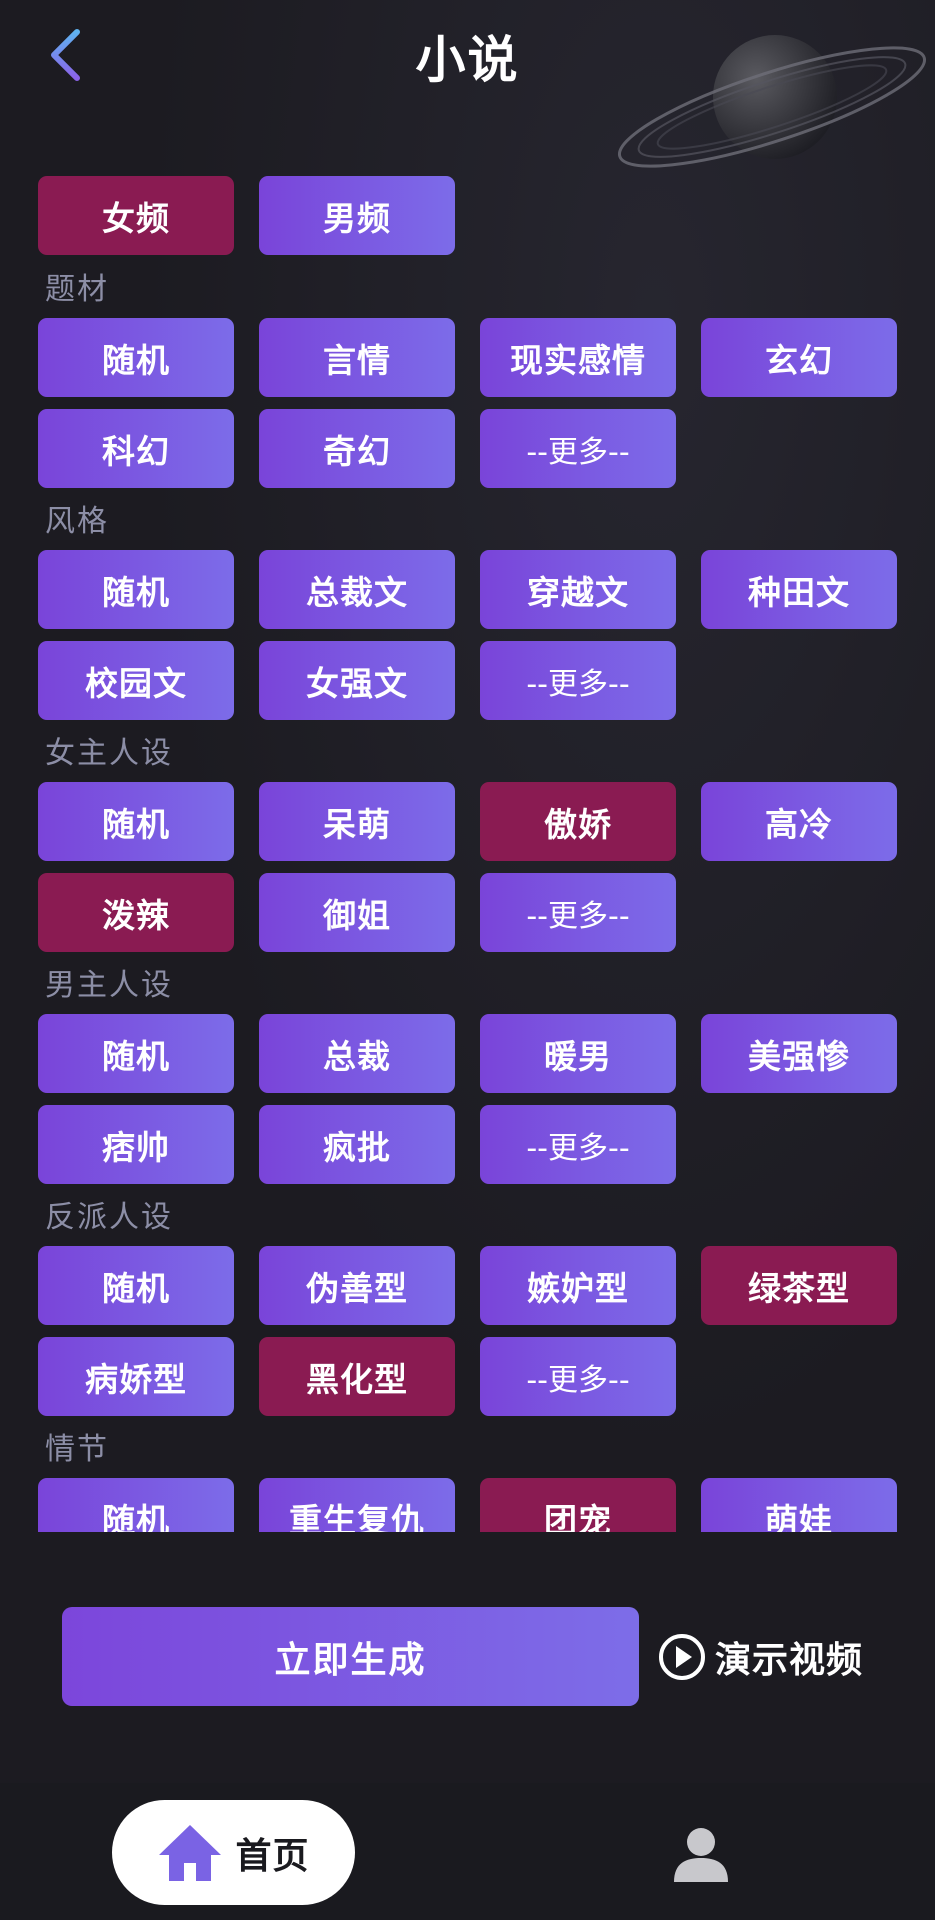  Describe the element at coordinates (799, 1505) in the screenshot. I see `option-chip: 萌娃` at that location.